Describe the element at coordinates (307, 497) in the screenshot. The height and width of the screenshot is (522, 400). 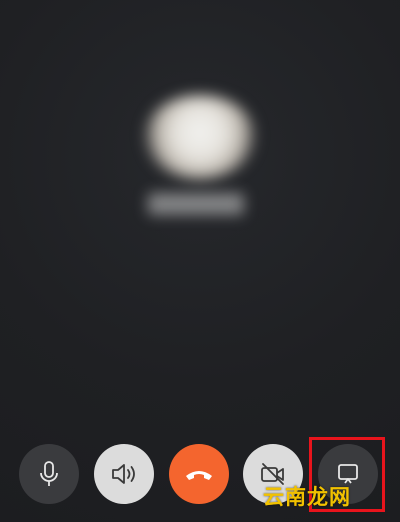
I see `watermark-text: 云南龙网` at that location.